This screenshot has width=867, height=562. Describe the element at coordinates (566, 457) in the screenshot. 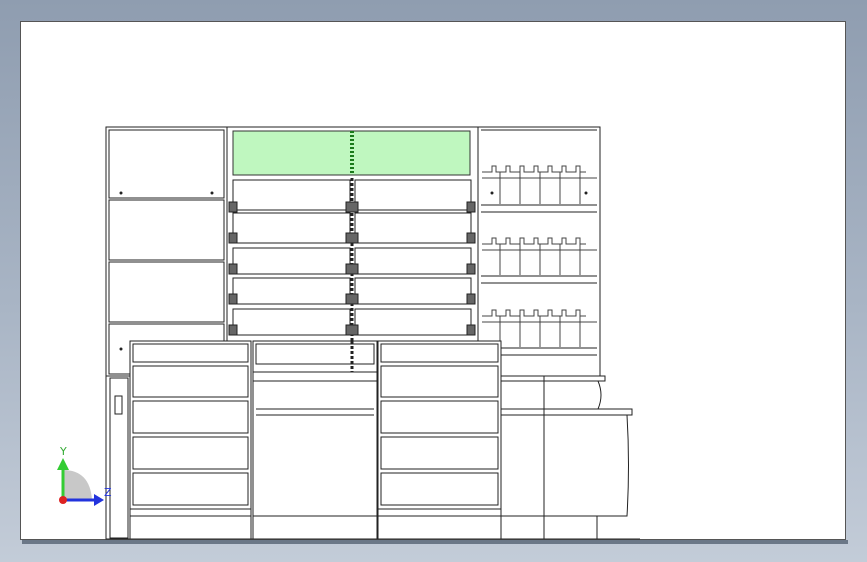

I see `curved-counter` at that location.